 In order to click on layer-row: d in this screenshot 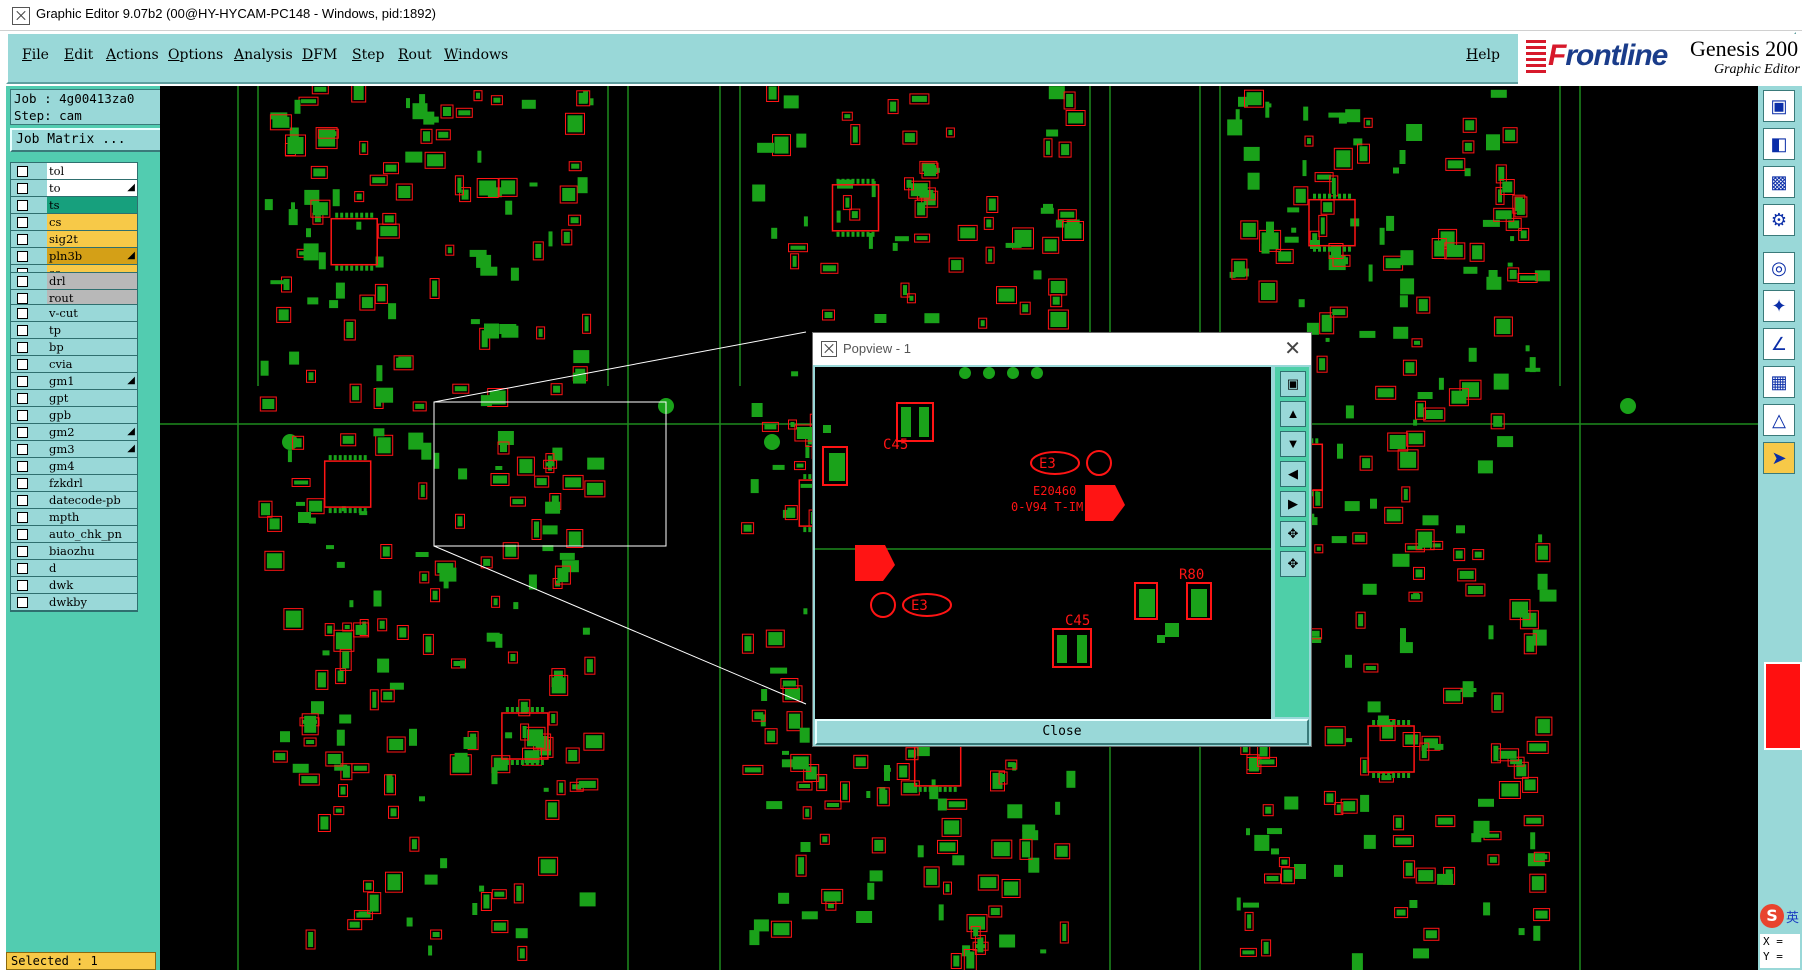, I will do `click(74, 568)`.